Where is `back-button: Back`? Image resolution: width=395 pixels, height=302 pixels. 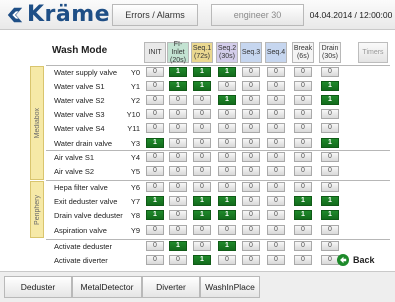
back-button: Back is located at coordinates (356, 260).